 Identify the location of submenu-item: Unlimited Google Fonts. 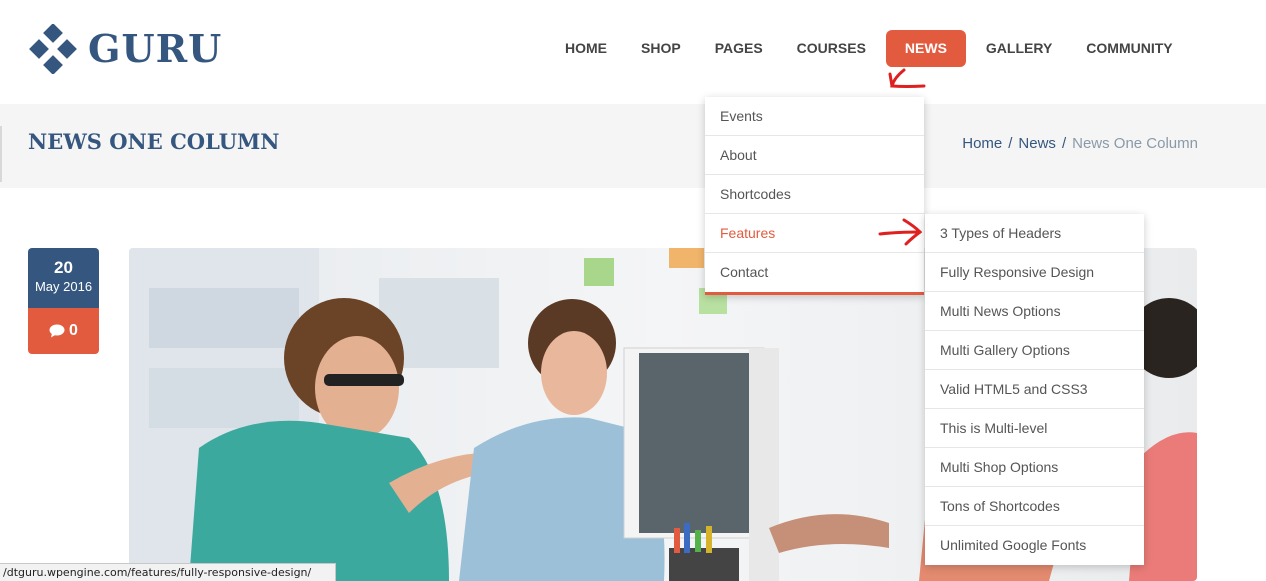
(1034, 545).